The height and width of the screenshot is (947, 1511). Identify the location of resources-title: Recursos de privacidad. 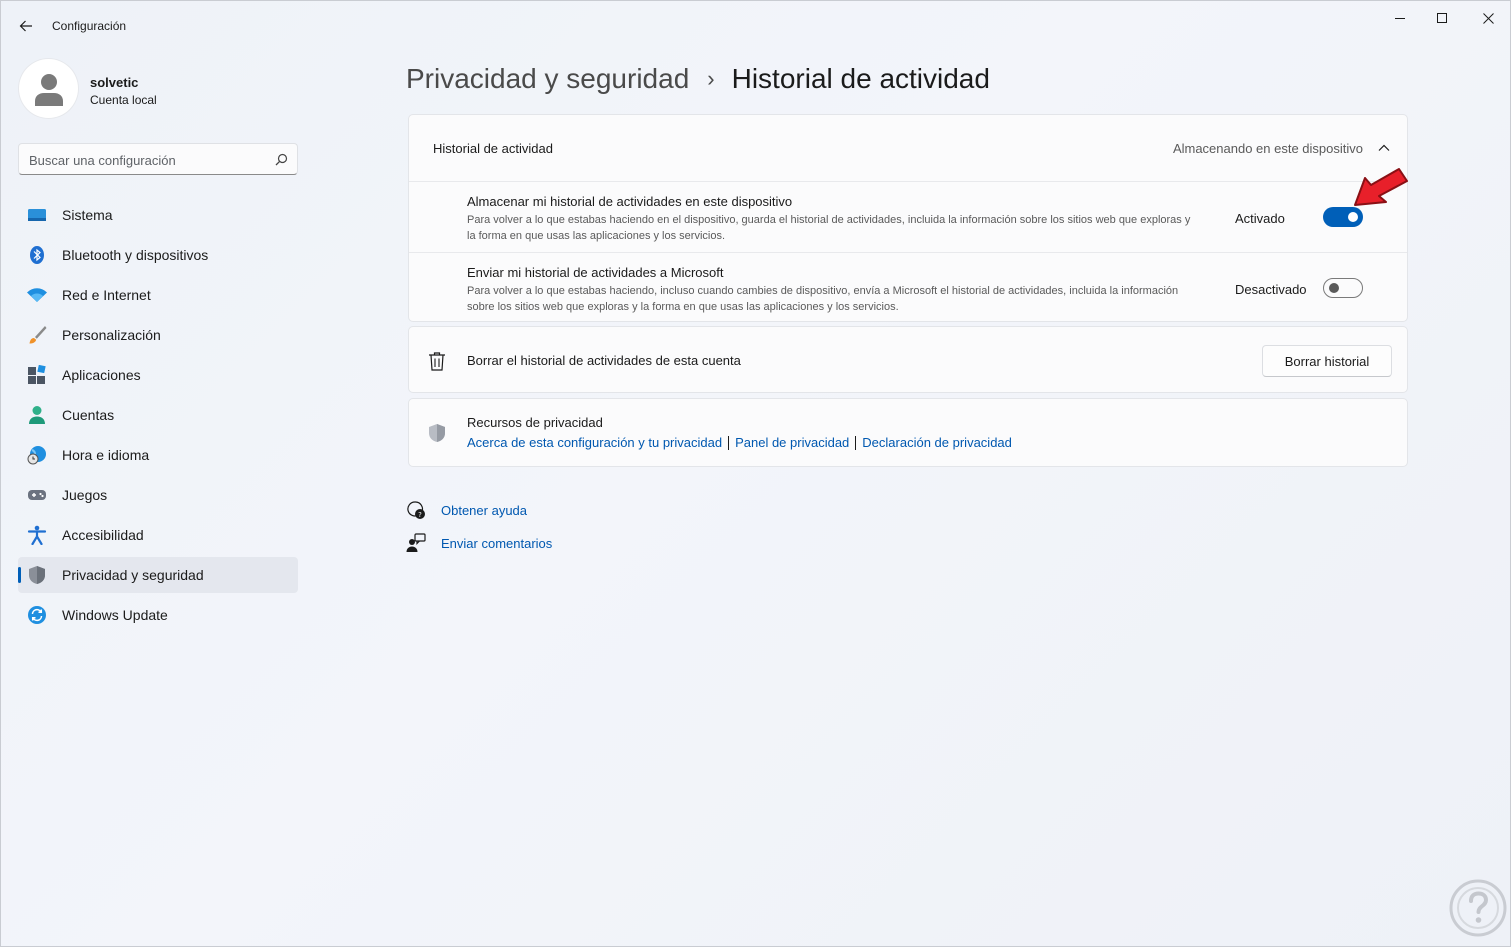
(535, 422).